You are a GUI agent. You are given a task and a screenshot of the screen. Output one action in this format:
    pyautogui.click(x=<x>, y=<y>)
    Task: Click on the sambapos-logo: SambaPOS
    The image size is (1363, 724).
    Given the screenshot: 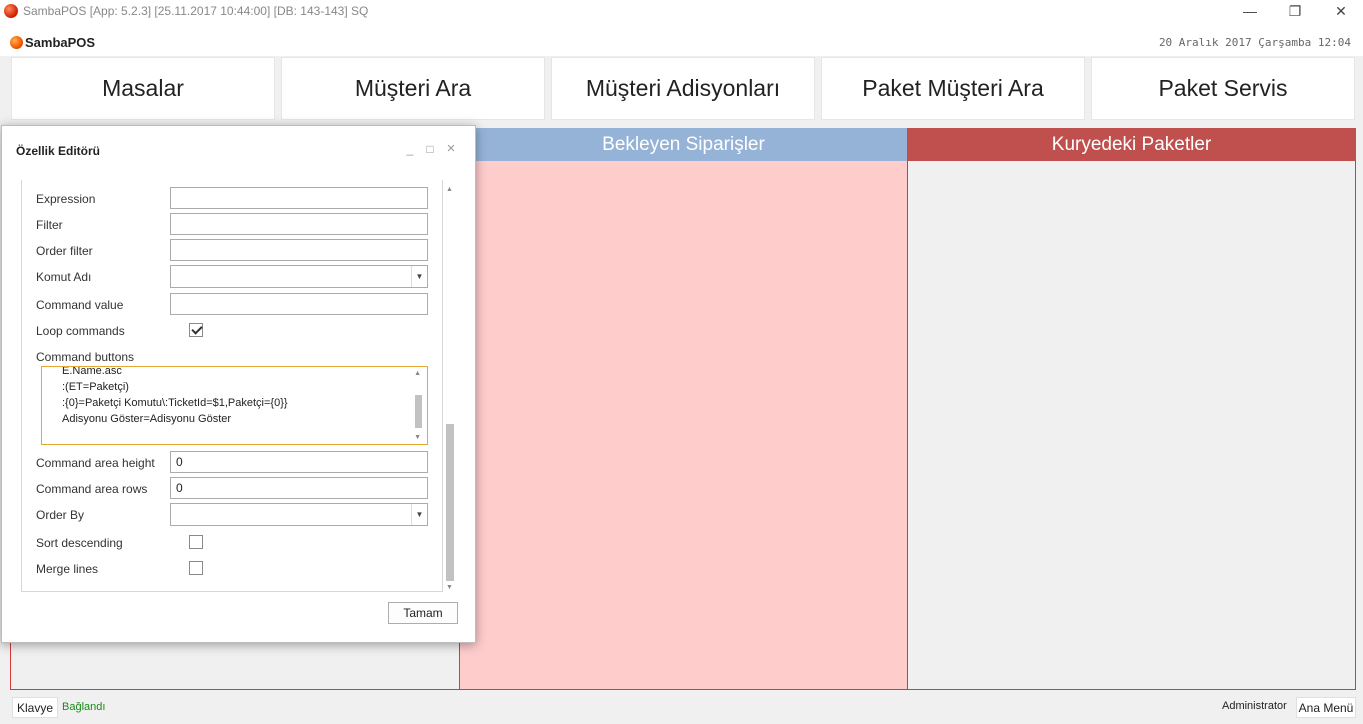 What is the action you would take?
    pyautogui.click(x=52, y=42)
    